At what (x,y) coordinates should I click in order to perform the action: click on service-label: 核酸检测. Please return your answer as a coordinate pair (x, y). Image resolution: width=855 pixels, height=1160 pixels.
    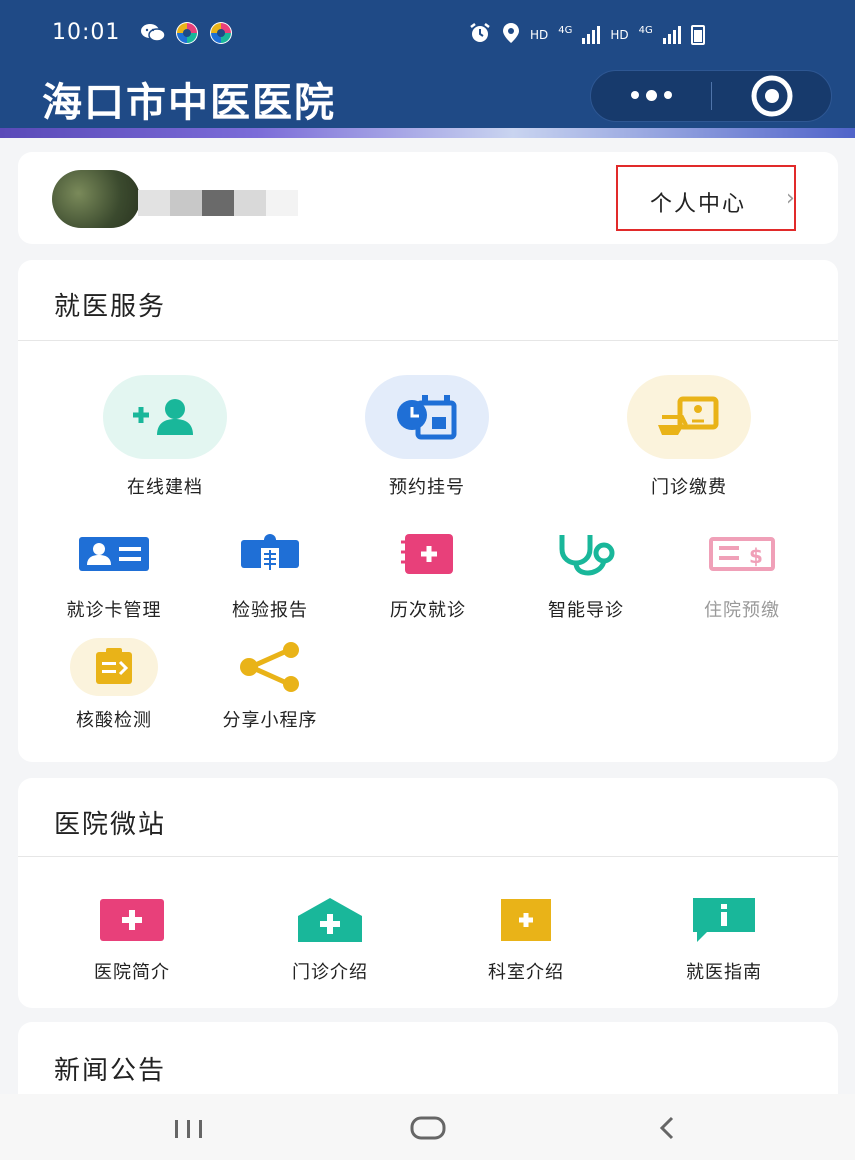
    Looking at the image, I should click on (114, 720).